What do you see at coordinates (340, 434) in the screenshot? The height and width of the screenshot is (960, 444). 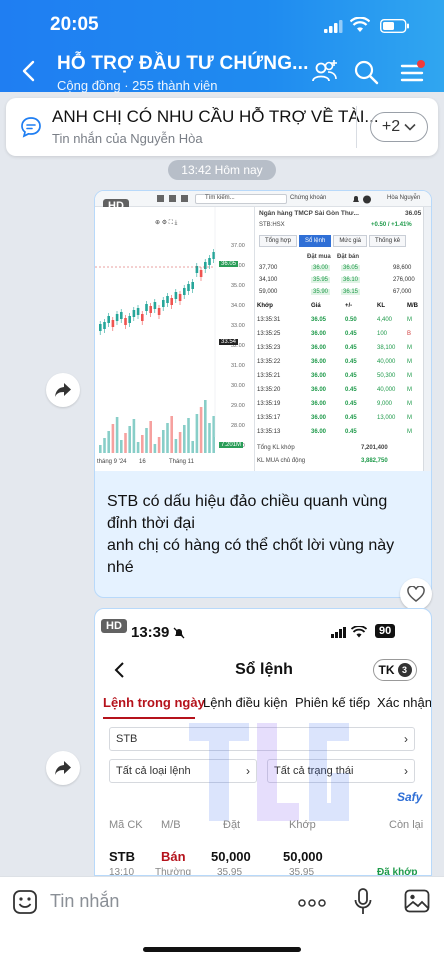 I see `match-row: 13:35:13 36.00 0.45 M` at bounding box center [340, 434].